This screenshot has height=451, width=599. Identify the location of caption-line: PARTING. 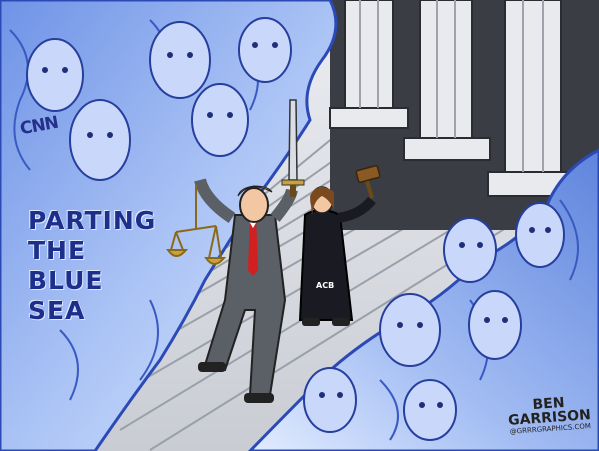
(92, 220).